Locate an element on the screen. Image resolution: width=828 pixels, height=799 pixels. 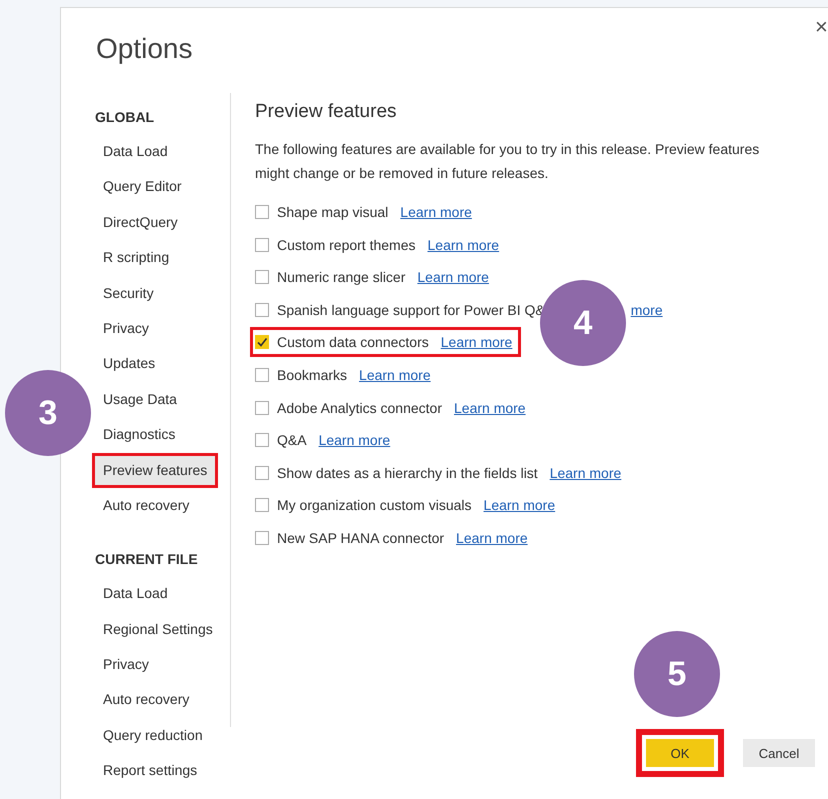
feature-label: Adobe Analytics connector is located at coordinates (359, 408).